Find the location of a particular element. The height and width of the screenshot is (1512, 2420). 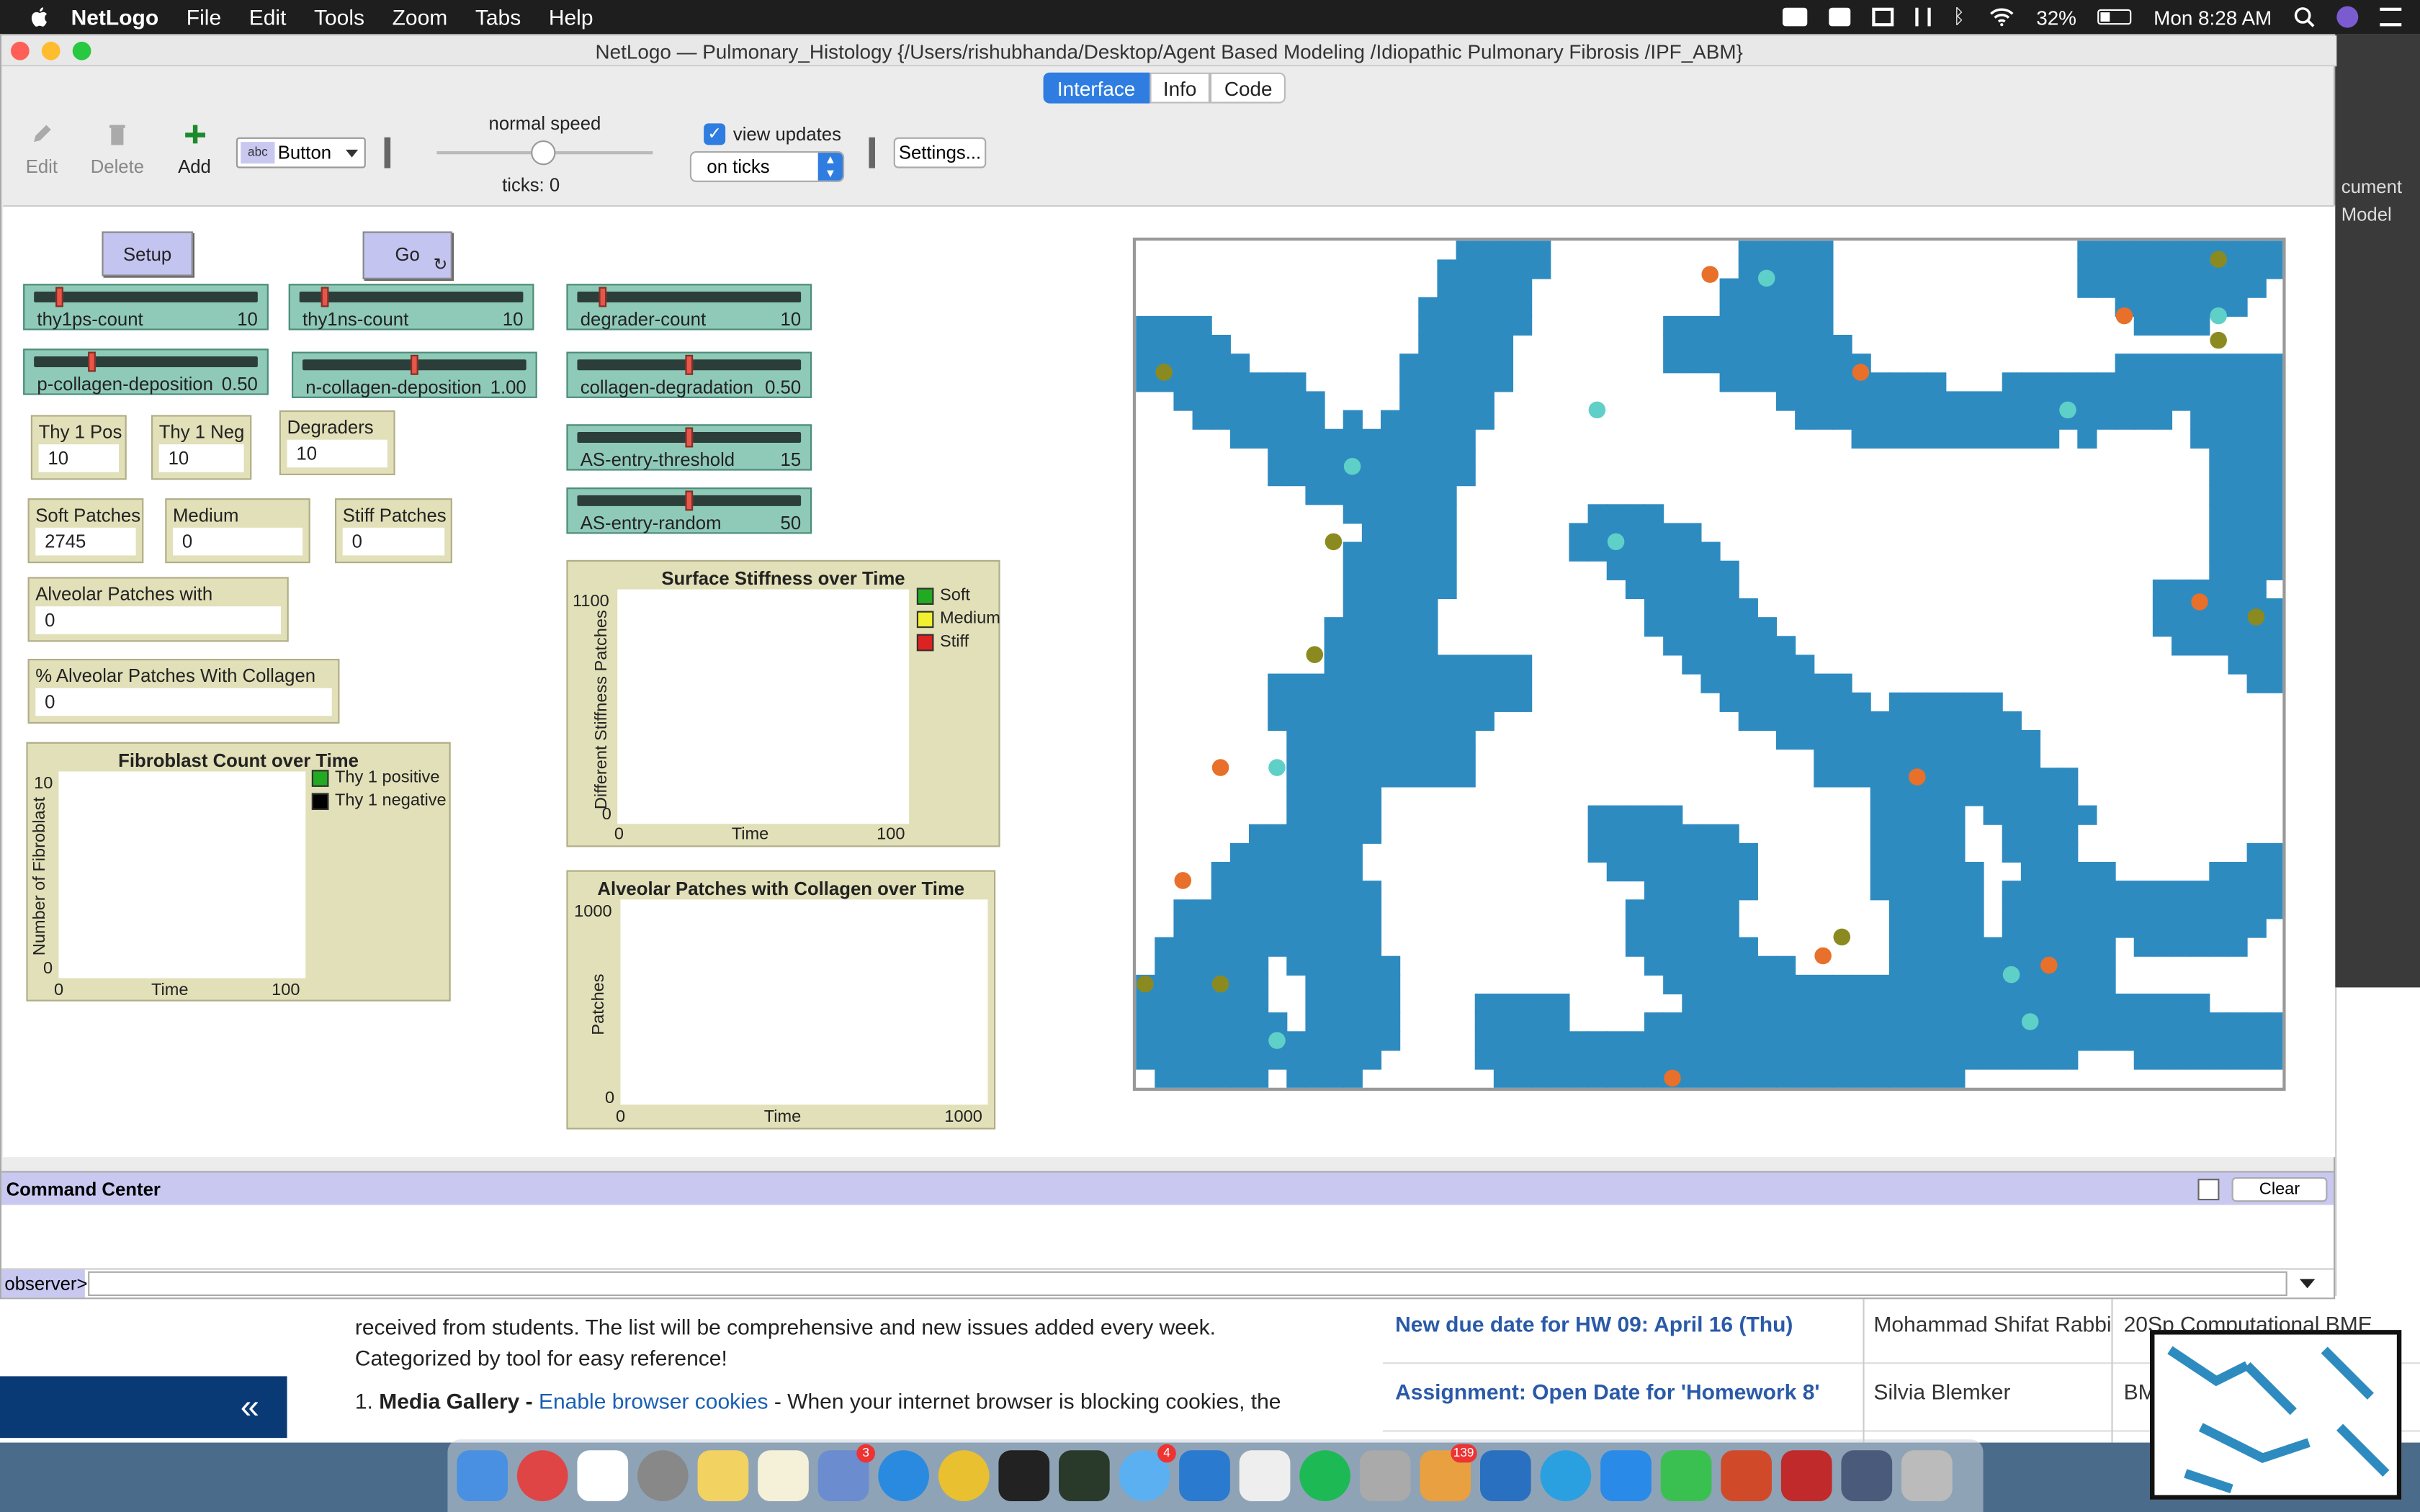

agent-prompt: observer> is located at coordinates (44, 1283).